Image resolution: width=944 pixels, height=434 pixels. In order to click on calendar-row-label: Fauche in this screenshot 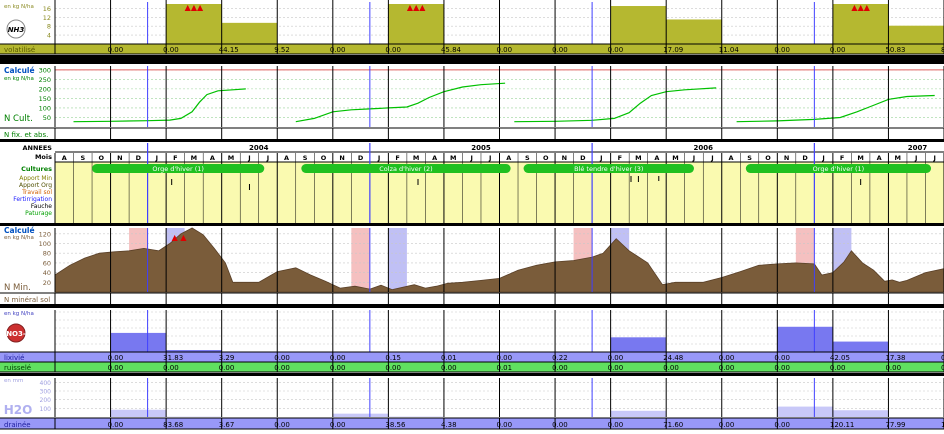, I will do `click(41, 206)`.